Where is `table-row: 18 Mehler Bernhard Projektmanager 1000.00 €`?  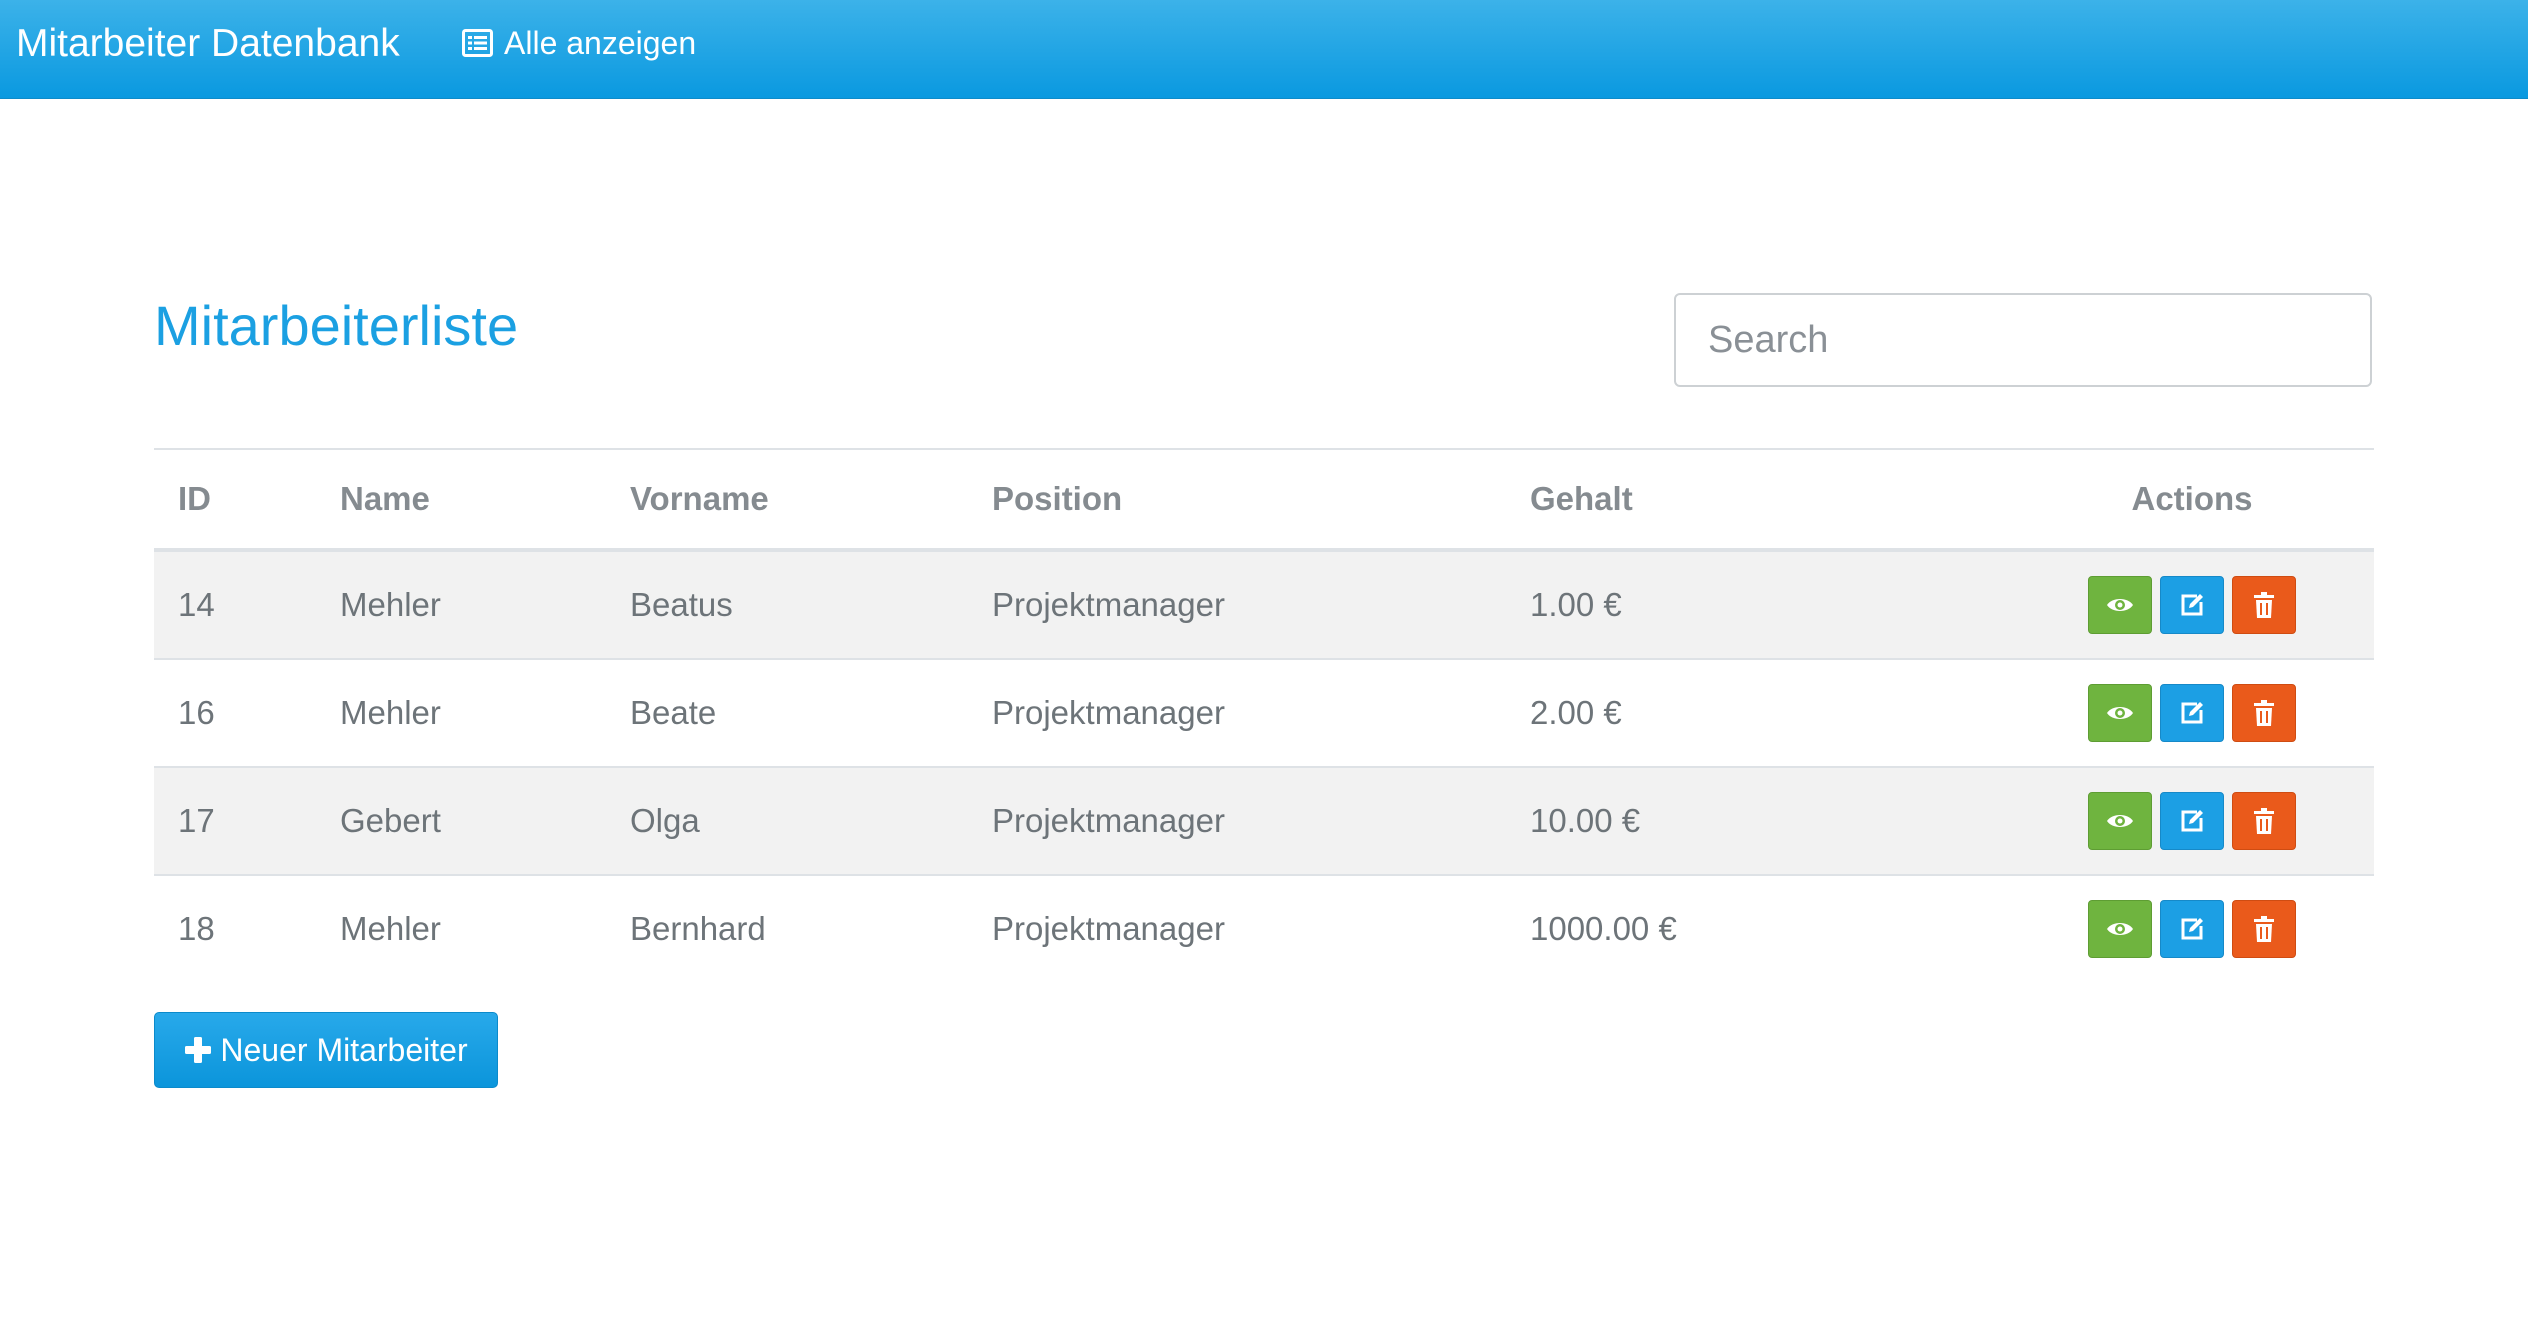
table-row: 18 Mehler Bernhard Projektmanager 1000.00 € is located at coordinates (1264, 928).